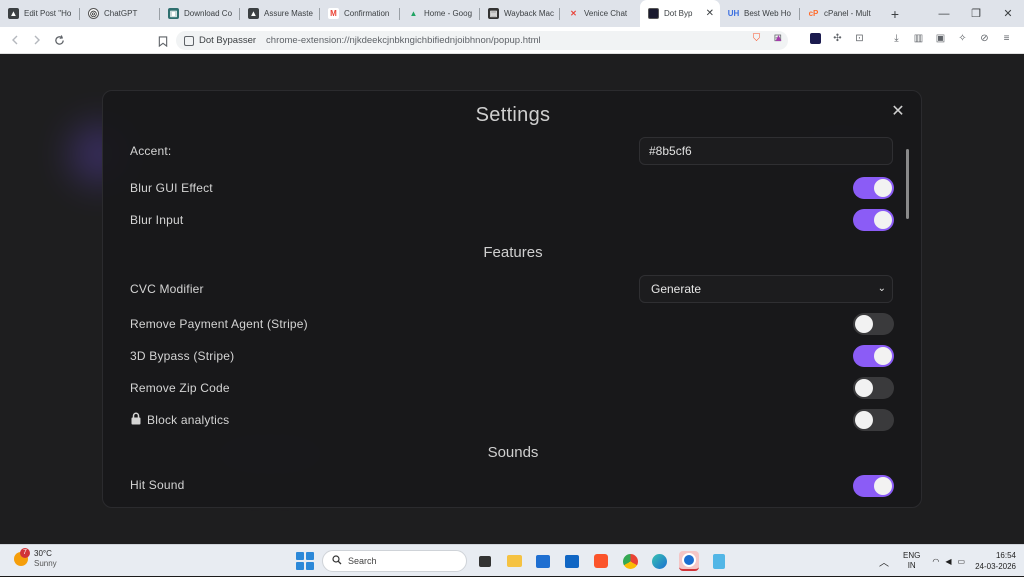 The height and width of the screenshot is (577, 1024). I want to click on tab-wayback: ▤ Wayback Mac, so click(520, 13).